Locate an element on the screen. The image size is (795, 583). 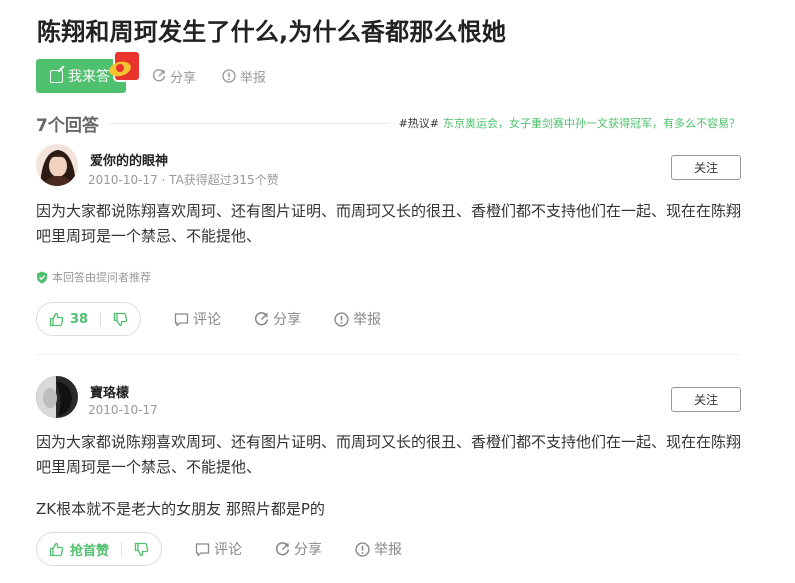
answer-button: 我来答 is located at coordinates (87, 72).